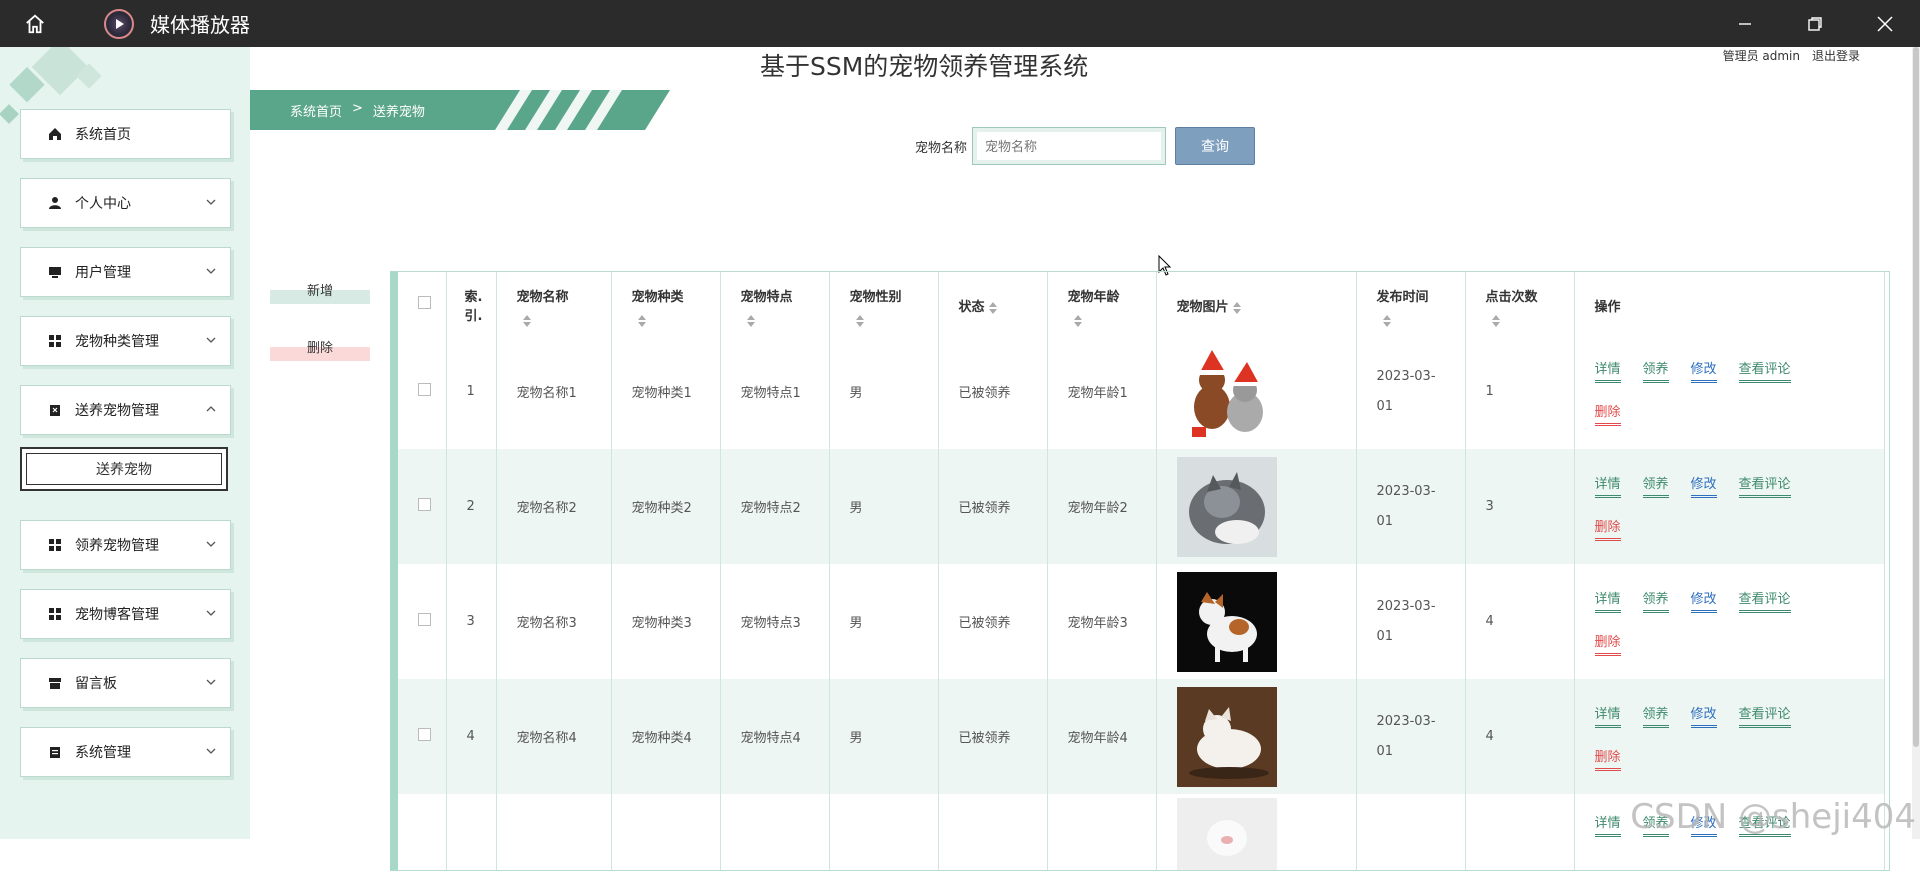 The width and height of the screenshot is (1920, 871). I want to click on breadcrumb-home: 系统首页, so click(316, 110).